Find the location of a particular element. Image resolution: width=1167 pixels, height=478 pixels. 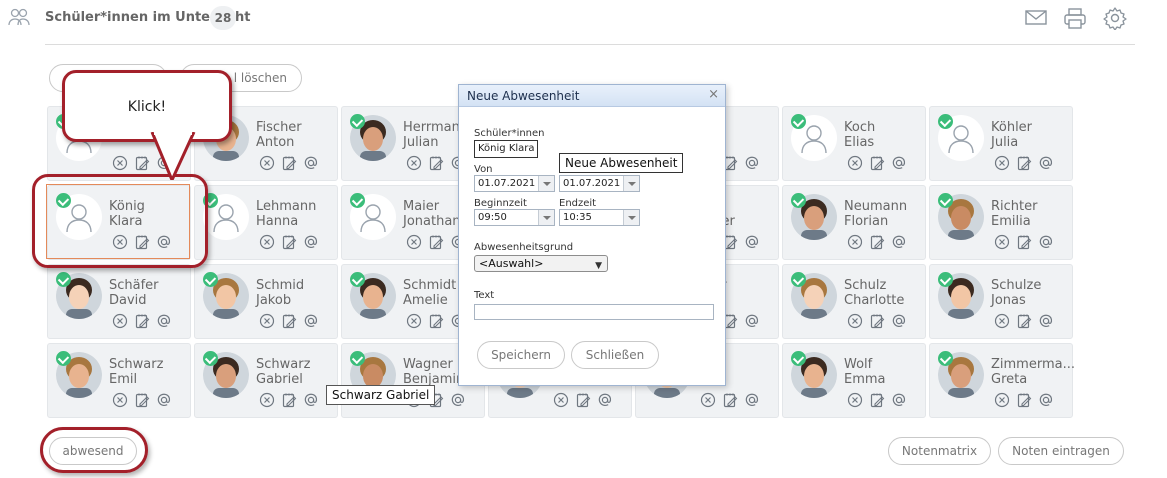

mail-icon is located at coordinates (1036, 17).